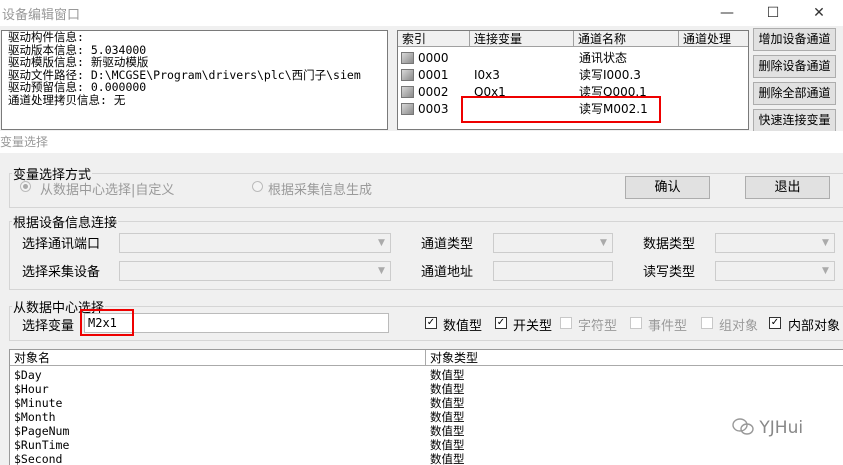 The image size is (843, 465). What do you see at coordinates (636, 323) in the screenshot?
I see `checkbox-event` at bounding box center [636, 323].